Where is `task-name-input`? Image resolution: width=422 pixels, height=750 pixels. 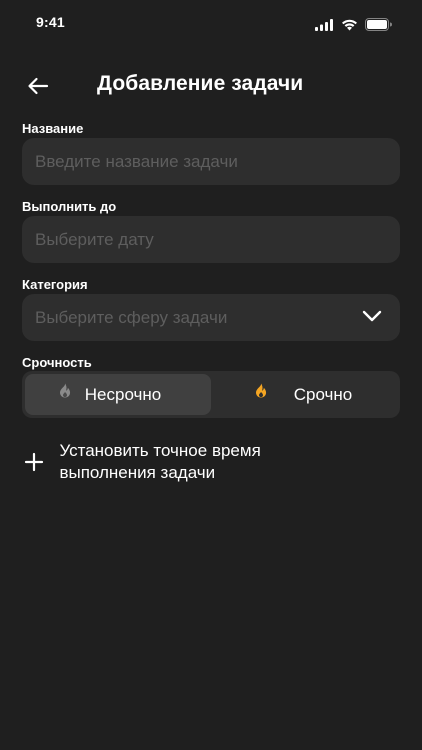
task-name-input is located at coordinates (217, 161).